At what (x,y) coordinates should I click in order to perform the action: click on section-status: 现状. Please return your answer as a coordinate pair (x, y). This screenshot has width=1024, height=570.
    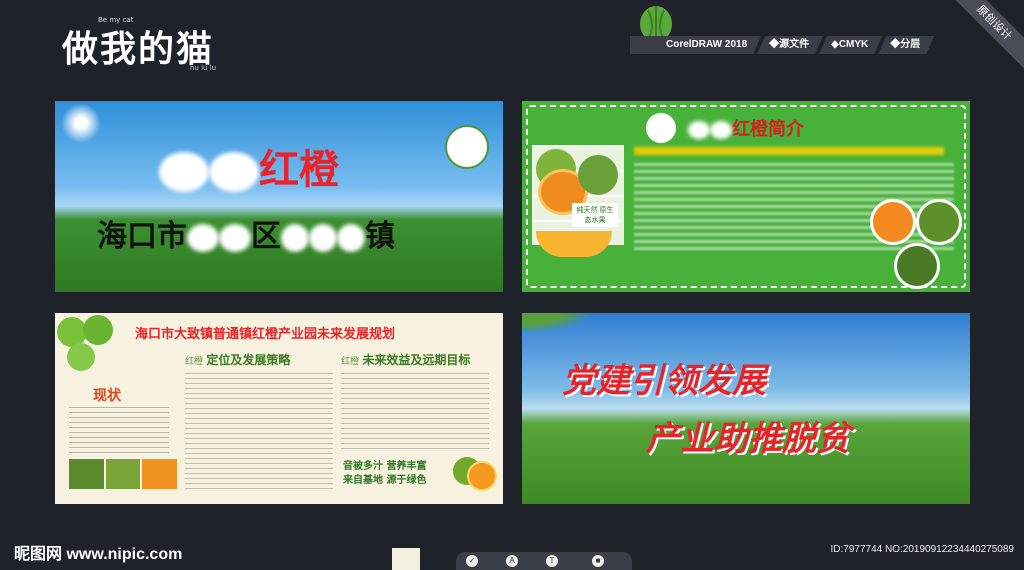
    Looking at the image, I should click on (107, 396).